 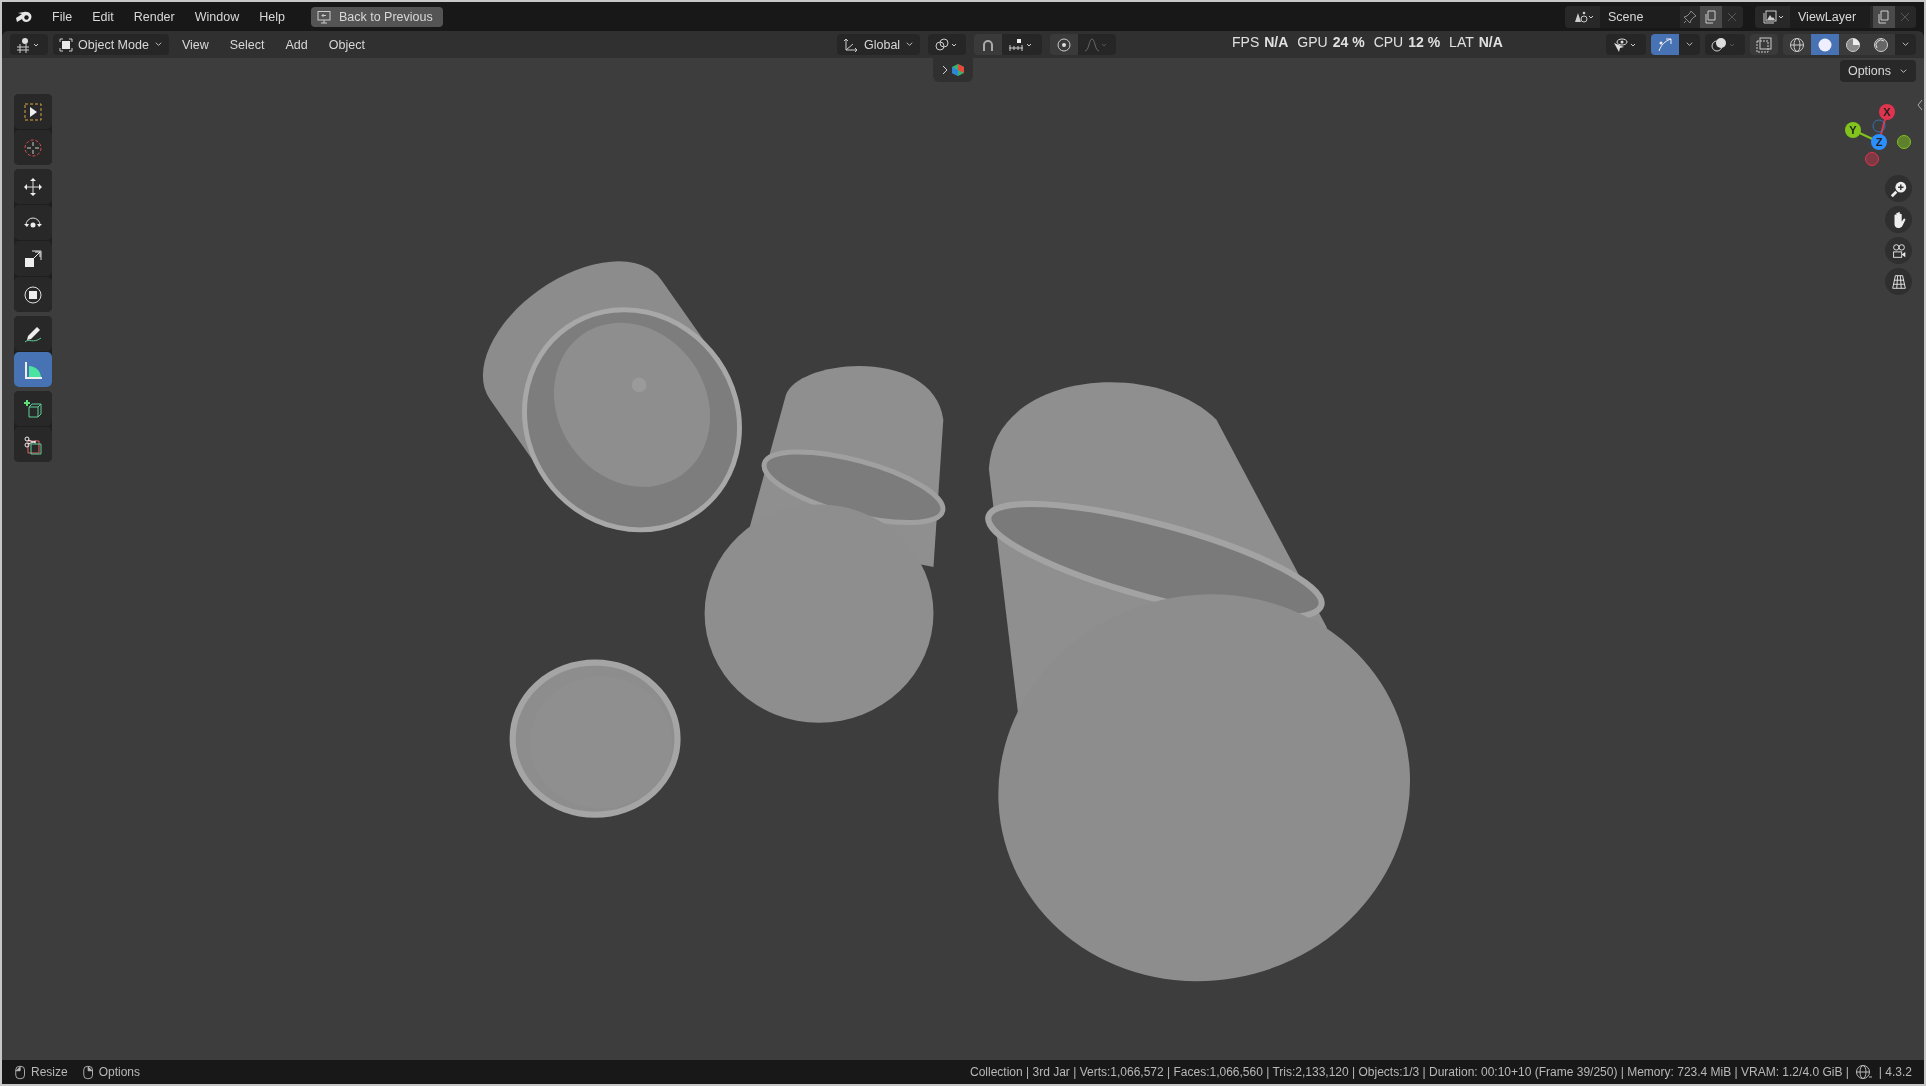 I want to click on axis-handle: X, so click(x=1887, y=112).